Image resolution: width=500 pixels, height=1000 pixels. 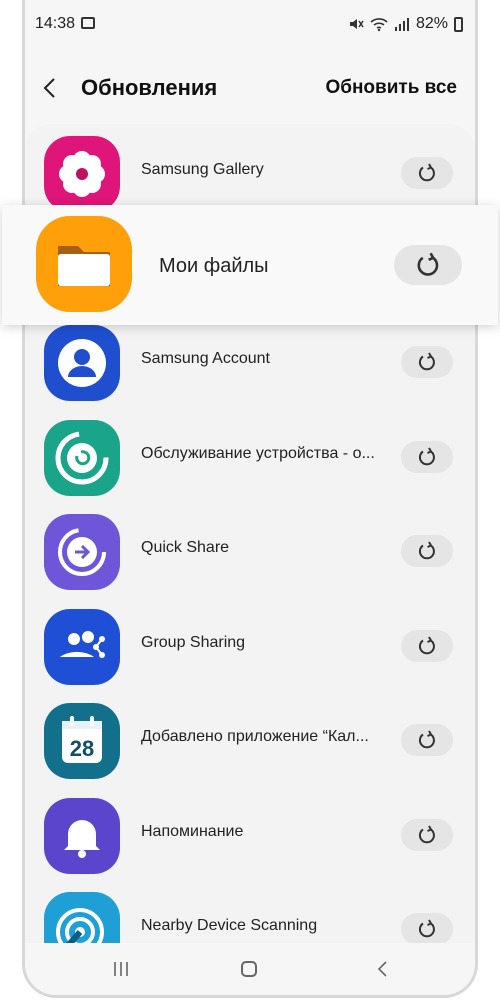 I want to click on back-arrow-icon, so click(x=51, y=88).